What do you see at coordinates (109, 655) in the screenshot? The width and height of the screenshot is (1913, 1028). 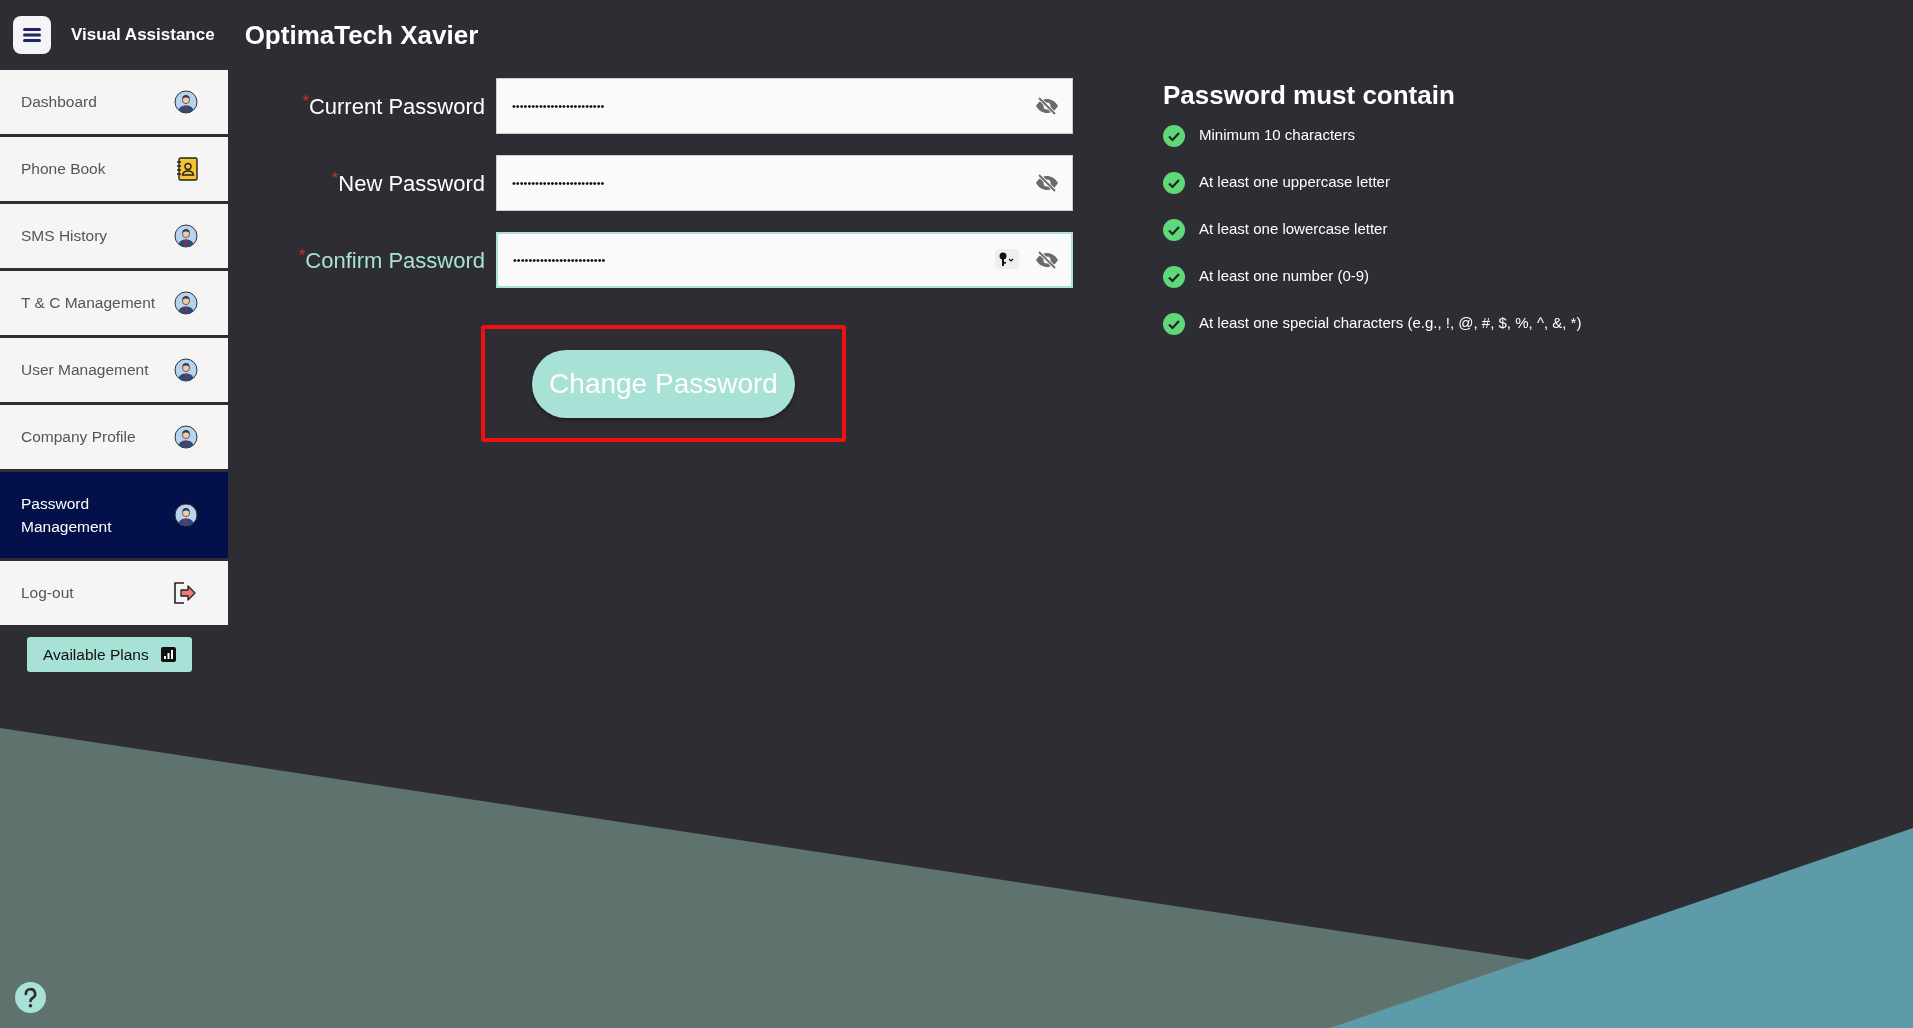 I see `available-plans-button: Available Plans` at bounding box center [109, 655].